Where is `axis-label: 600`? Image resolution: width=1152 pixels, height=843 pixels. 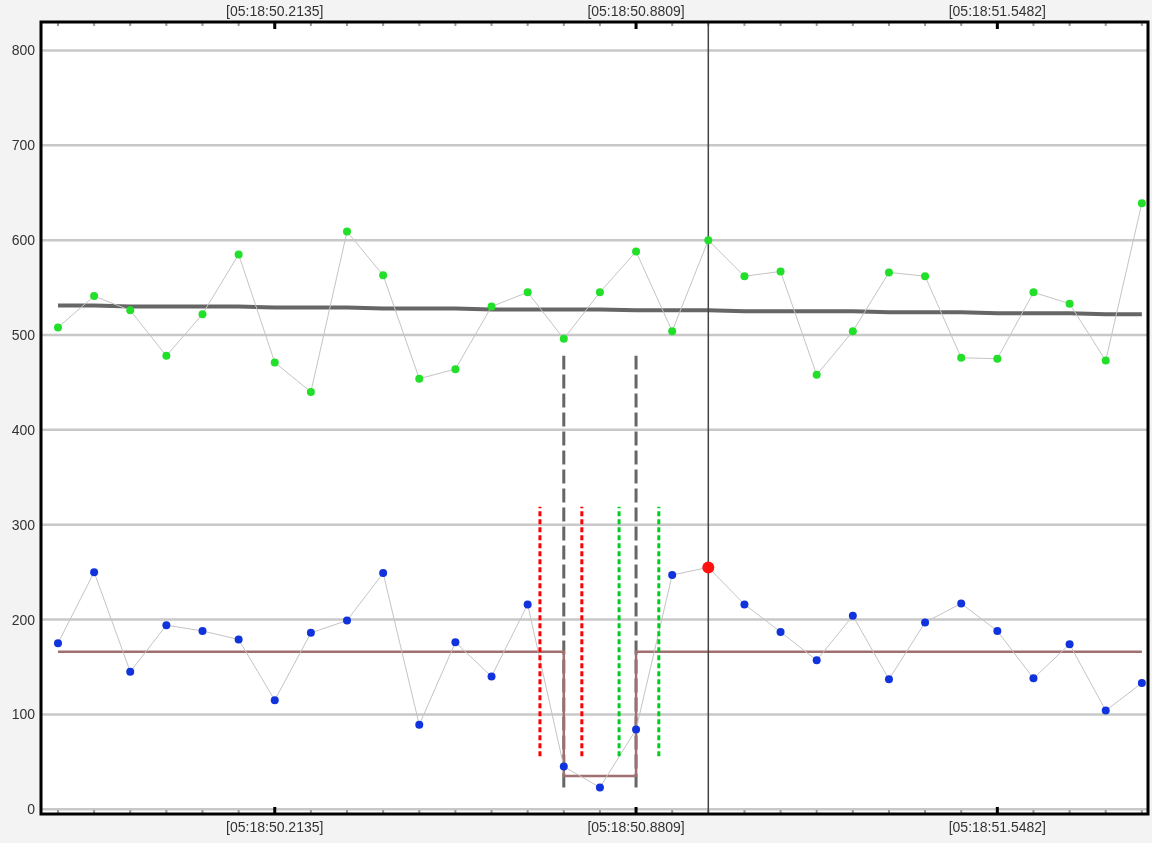
axis-label: 600 is located at coordinates (23, 240).